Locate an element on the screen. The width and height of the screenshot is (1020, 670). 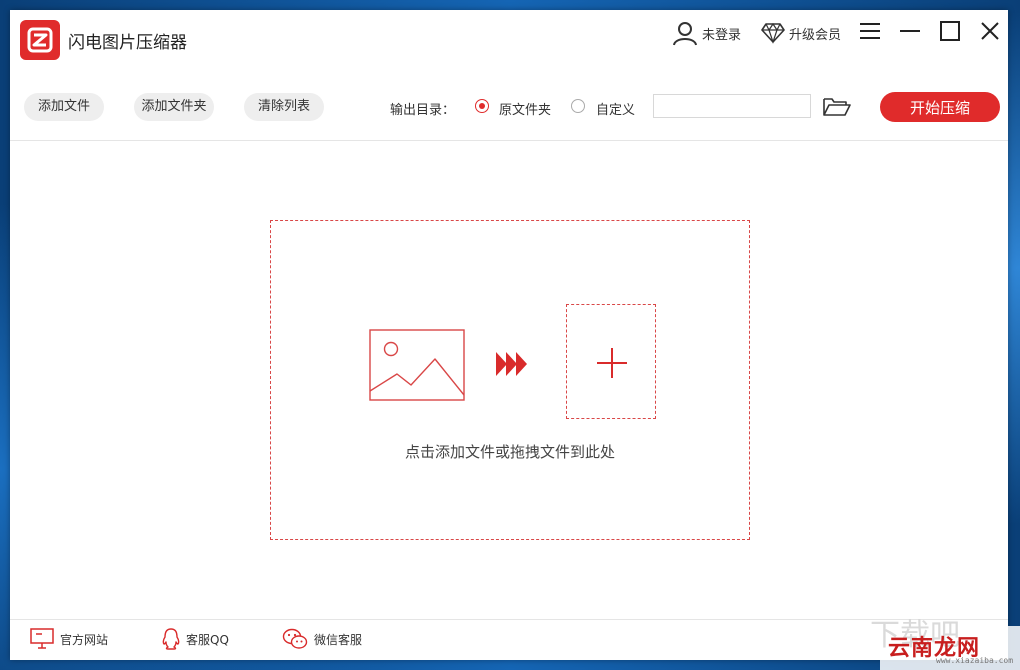
close-icon is located at coordinates (990, 31).